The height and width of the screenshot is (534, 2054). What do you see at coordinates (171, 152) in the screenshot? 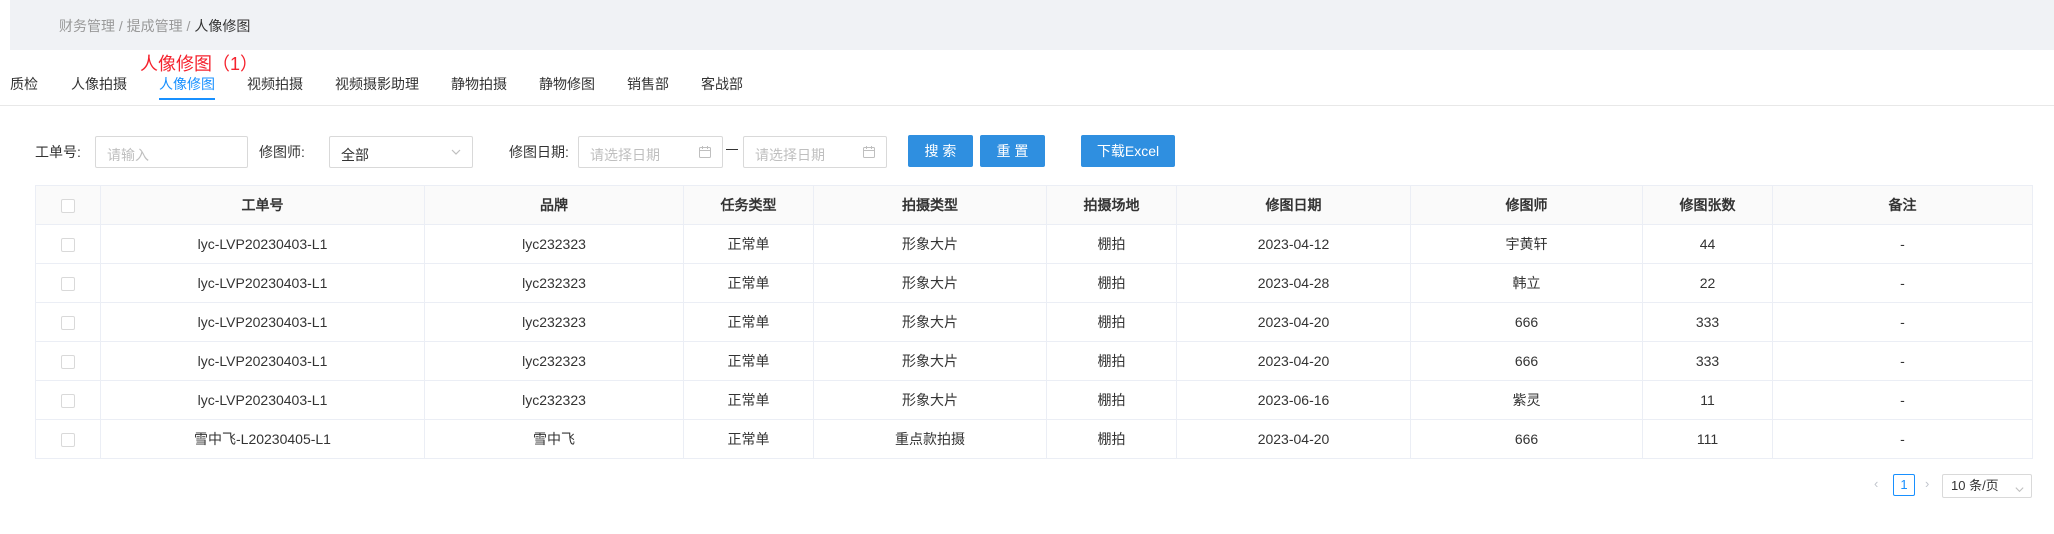
I see `order-number-input: 请输入` at bounding box center [171, 152].